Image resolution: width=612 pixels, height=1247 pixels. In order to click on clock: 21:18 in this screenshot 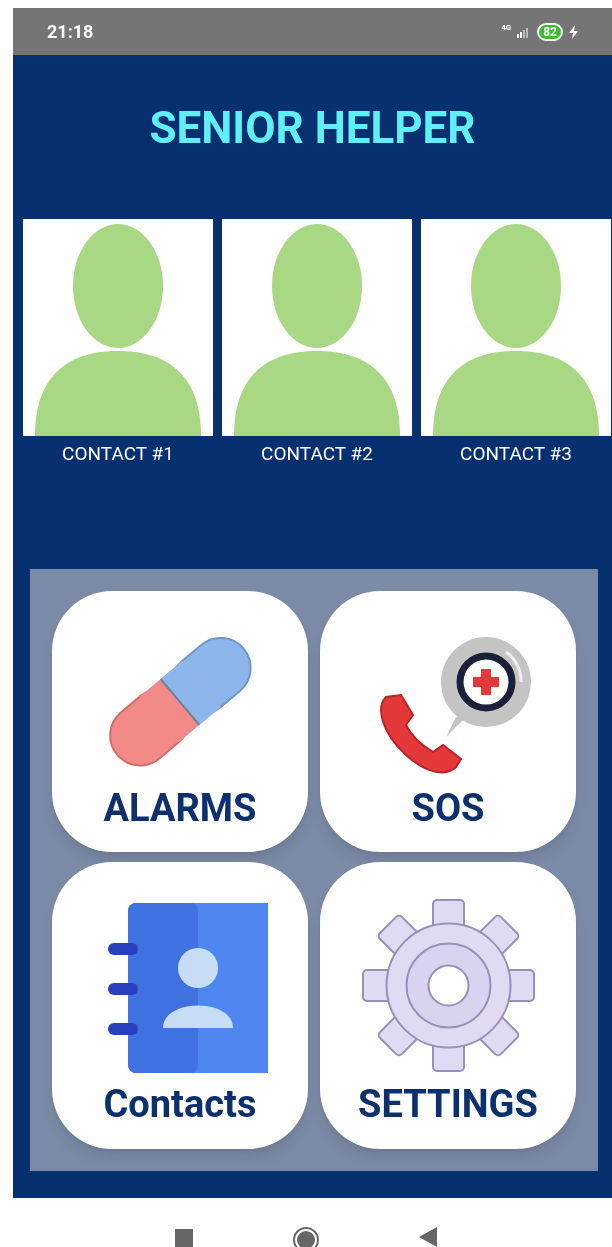, I will do `click(70, 32)`.